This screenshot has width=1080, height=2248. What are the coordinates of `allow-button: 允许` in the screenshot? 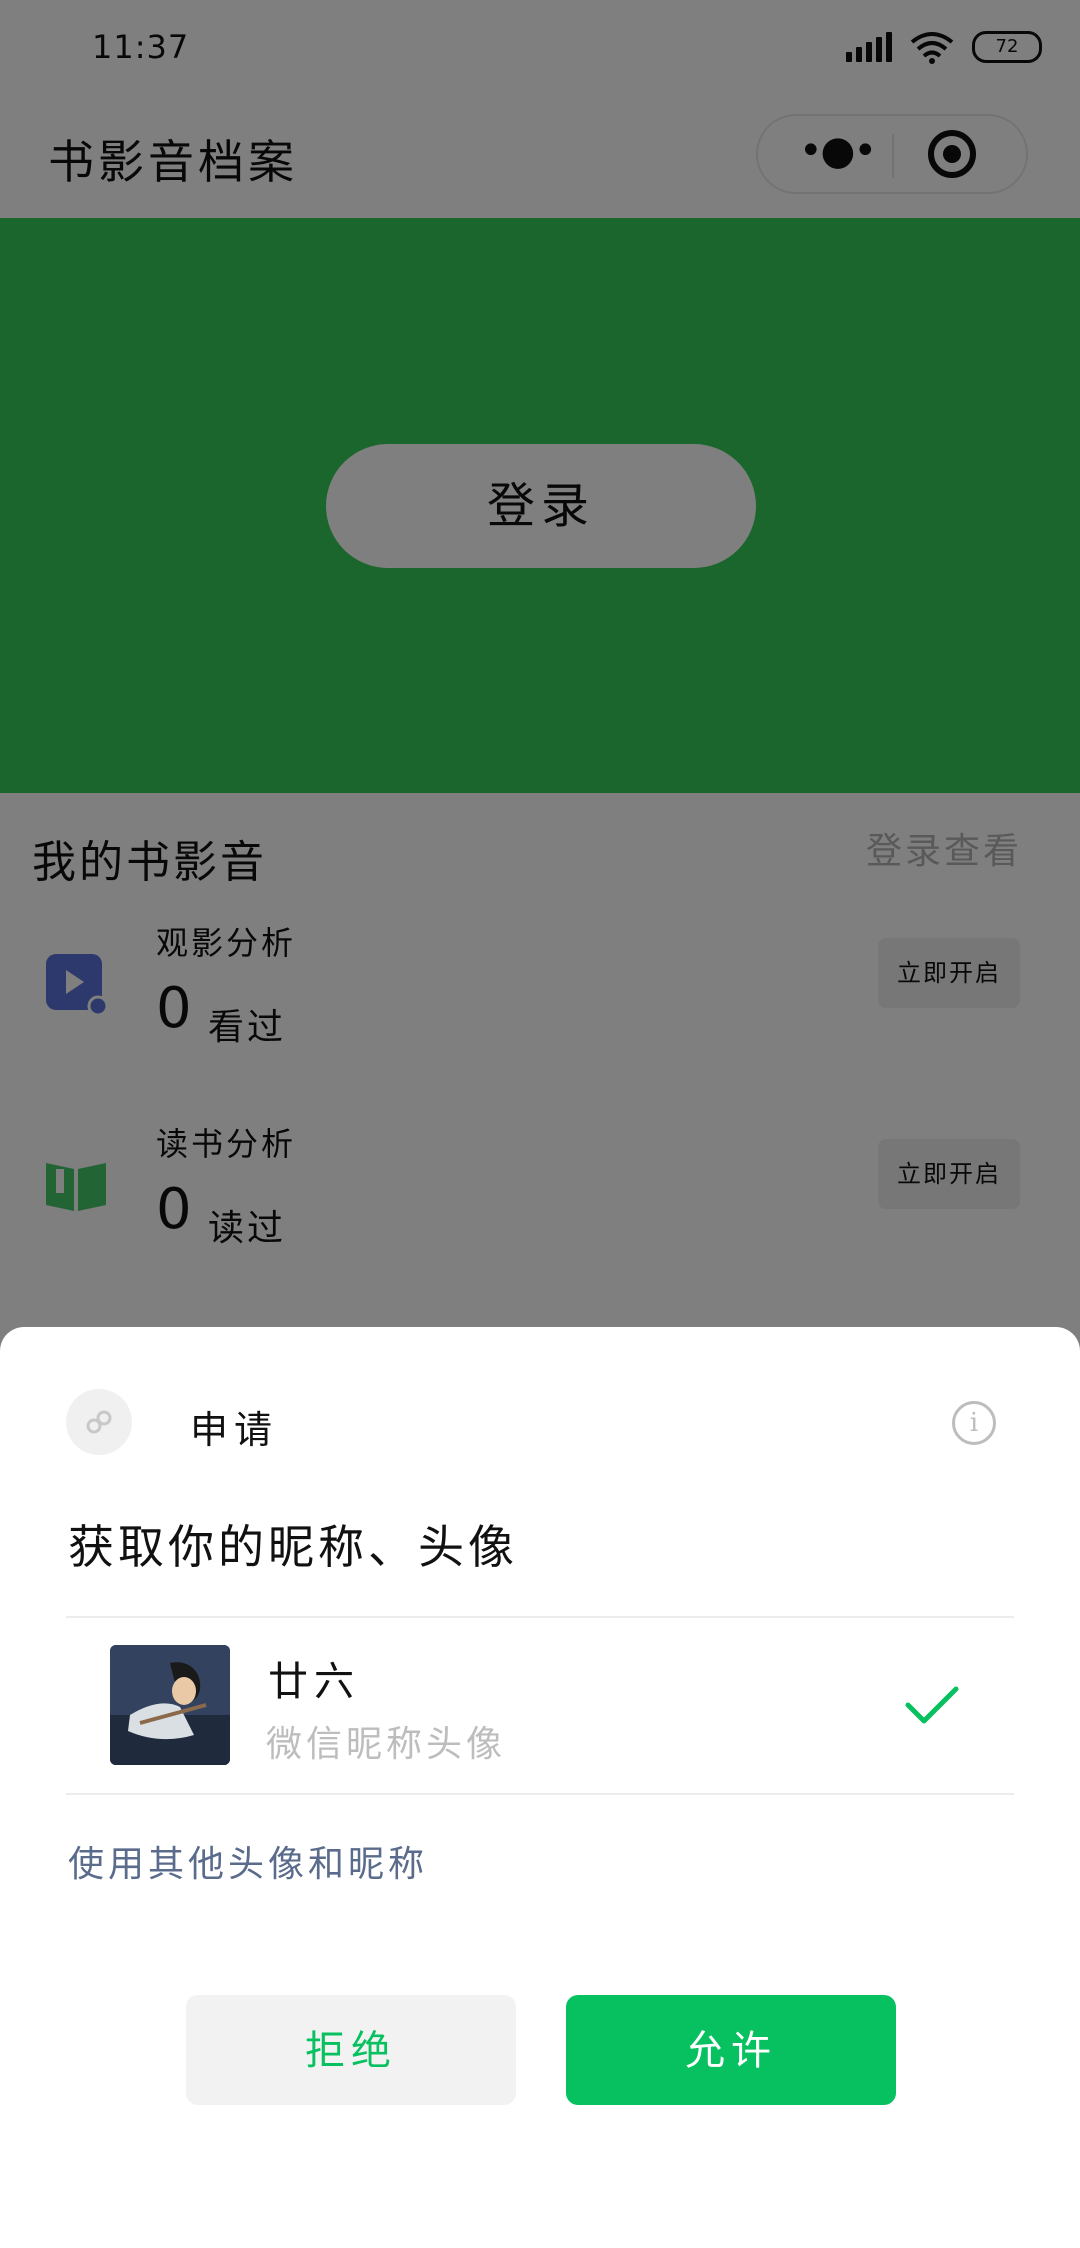 It's located at (731, 2050).